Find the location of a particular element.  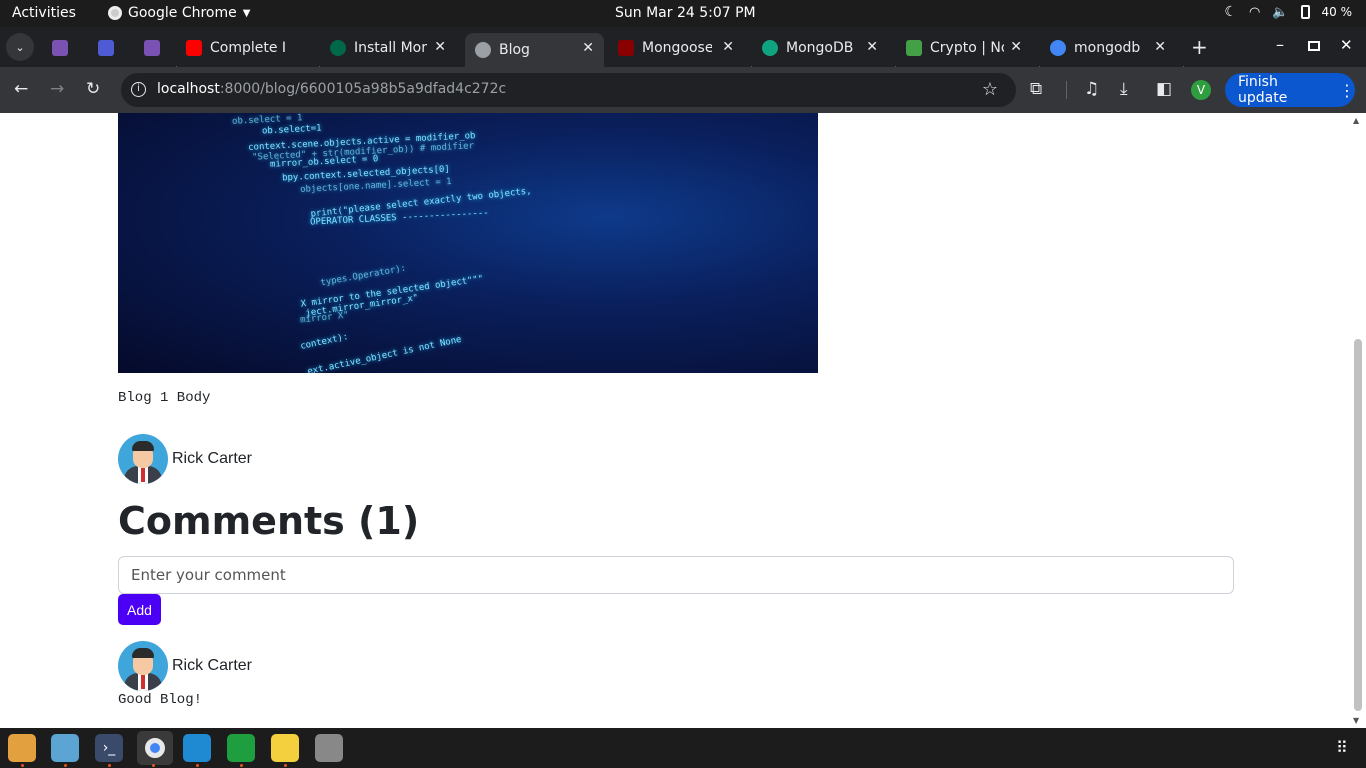

toolbar-divider is located at coordinates (1066, 90).